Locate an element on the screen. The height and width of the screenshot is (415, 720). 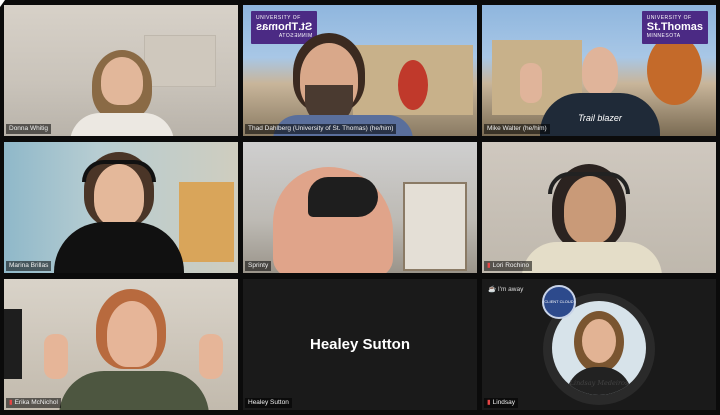
video-tile-marina: Marina Brillas is located at coordinates (121, 207).